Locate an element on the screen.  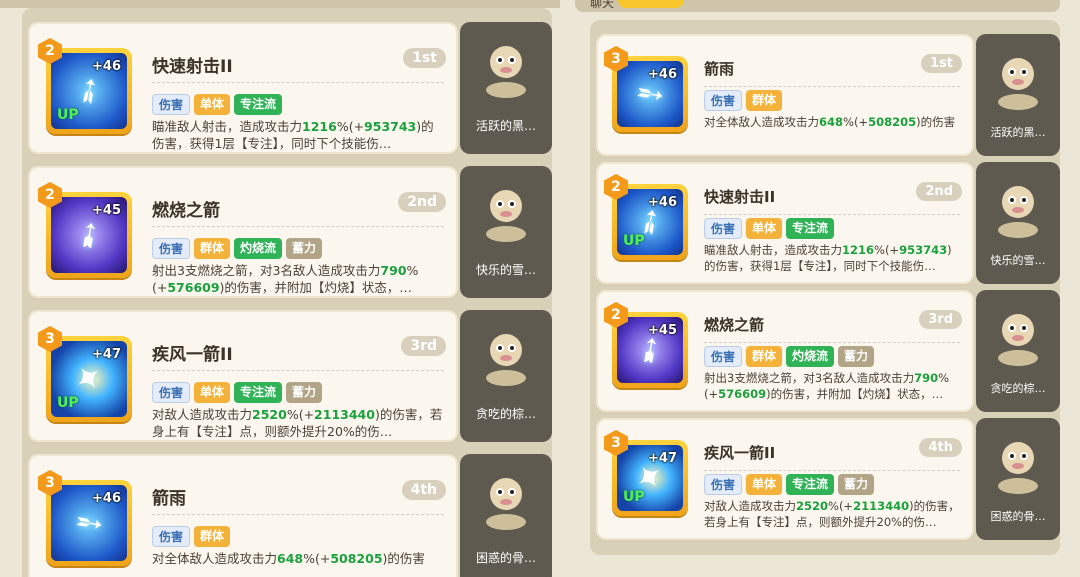
rank-badge: 1st is located at coordinates (941, 63).